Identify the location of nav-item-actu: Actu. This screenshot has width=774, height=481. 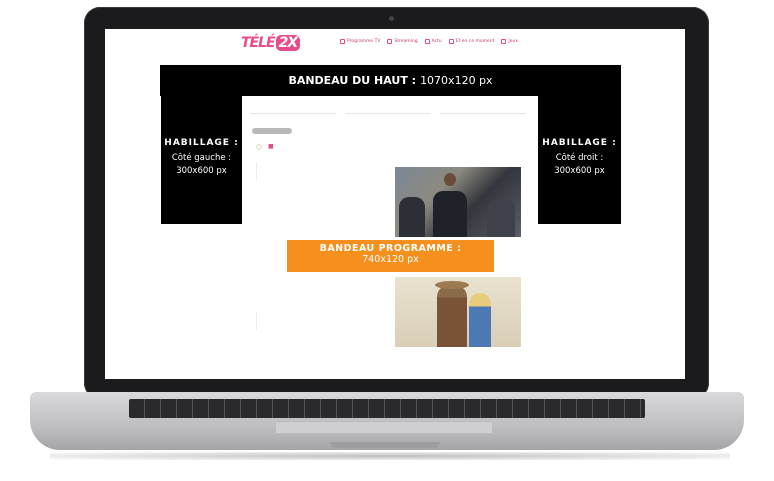
(433, 41).